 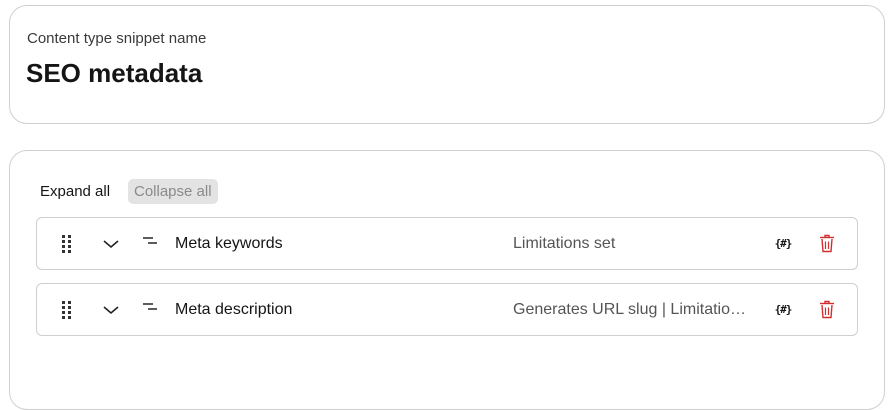 I want to click on snippet-name-title: SEO metadata, so click(x=114, y=73).